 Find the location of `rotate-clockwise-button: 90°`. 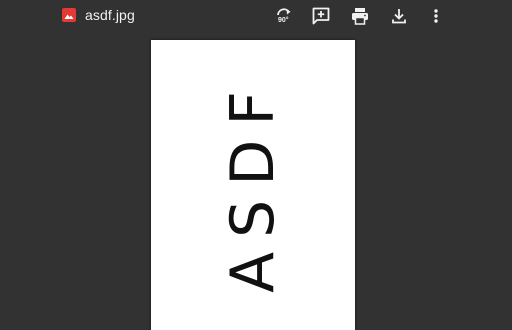

rotate-clockwise-button: 90° is located at coordinates (284, 16).